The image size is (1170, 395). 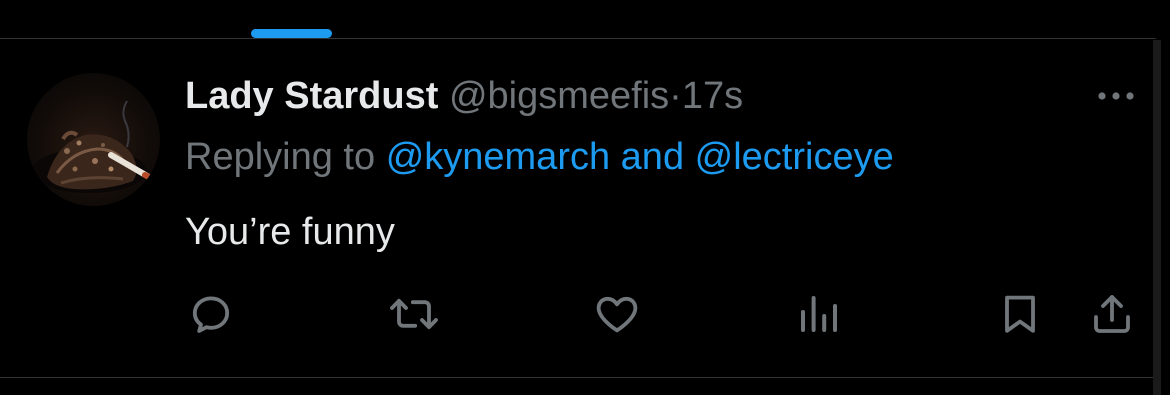 What do you see at coordinates (92, 146) in the screenshot?
I see `avatar-image` at bounding box center [92, 146].